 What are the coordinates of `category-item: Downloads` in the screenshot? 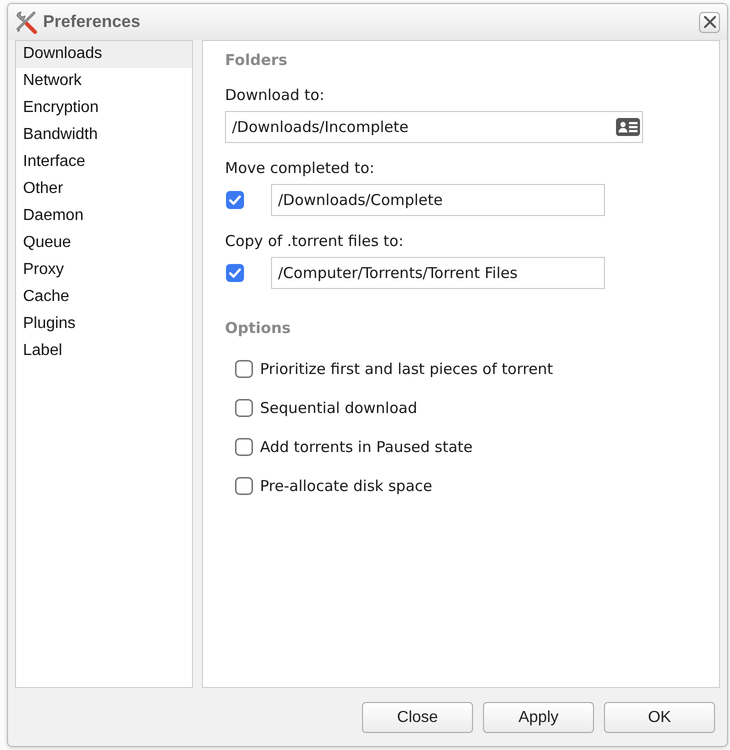 It's located at (104, 54).